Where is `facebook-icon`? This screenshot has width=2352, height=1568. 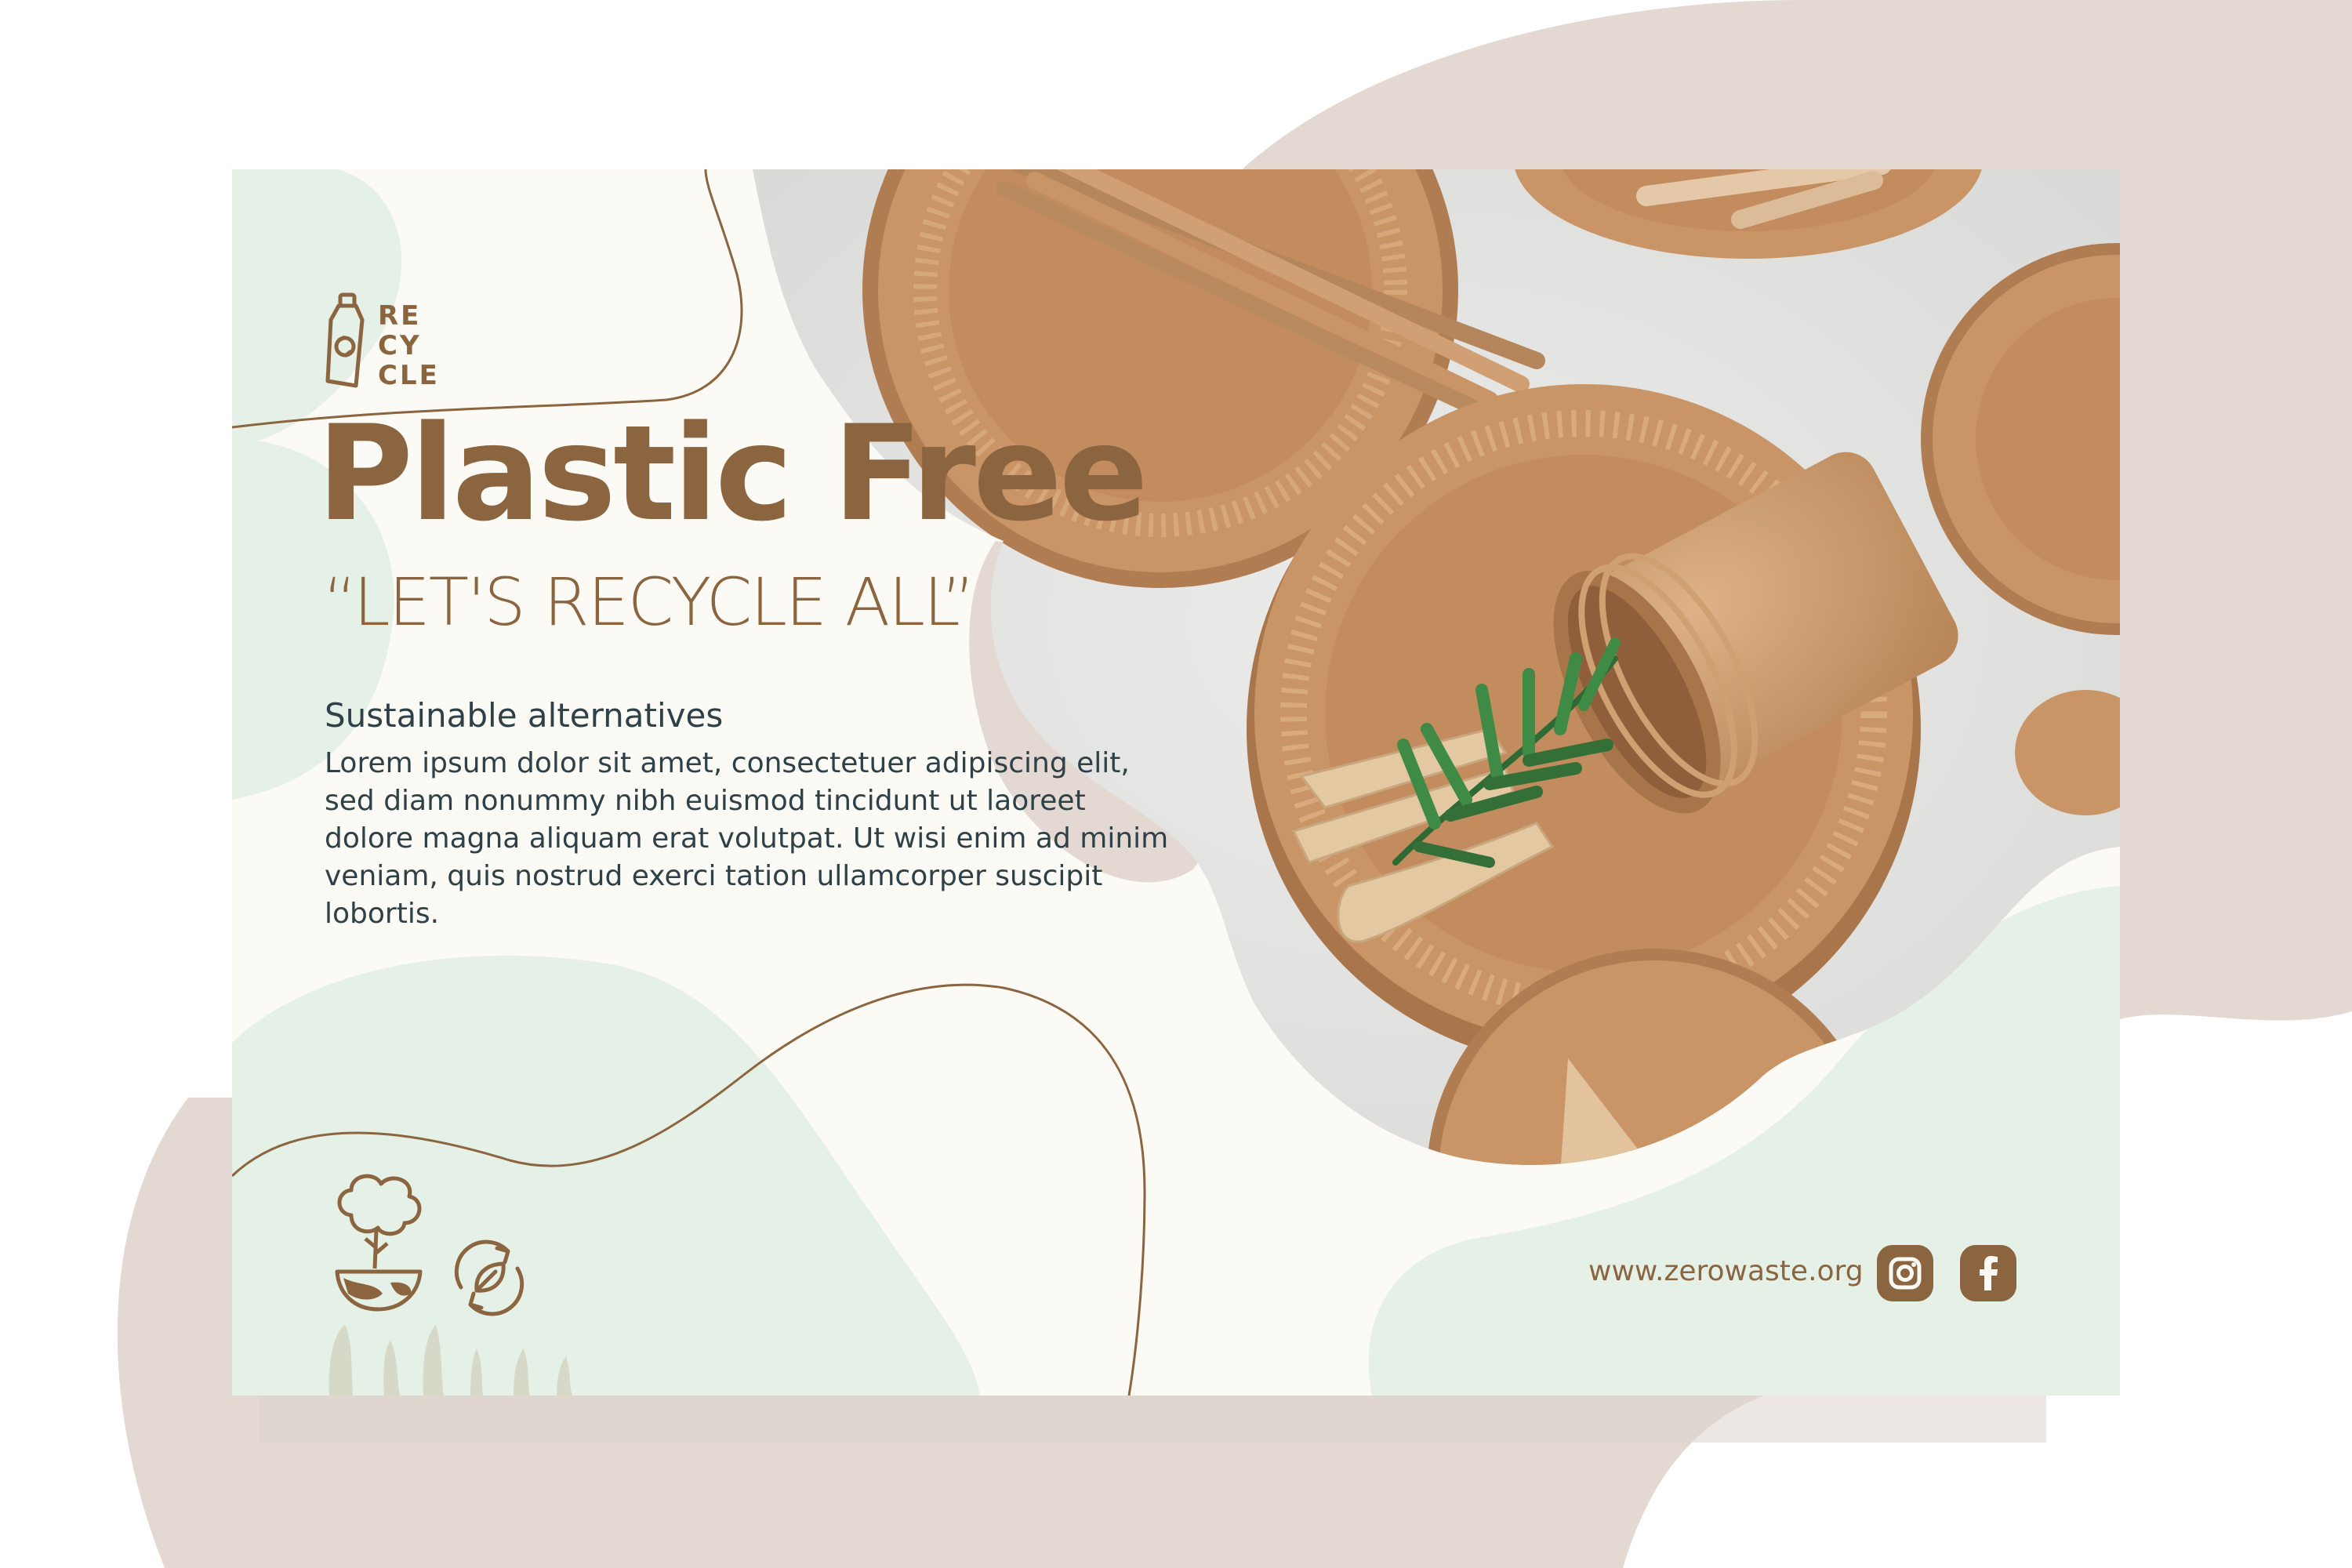 facebook-icon is located at coordinates (1989, 1273).